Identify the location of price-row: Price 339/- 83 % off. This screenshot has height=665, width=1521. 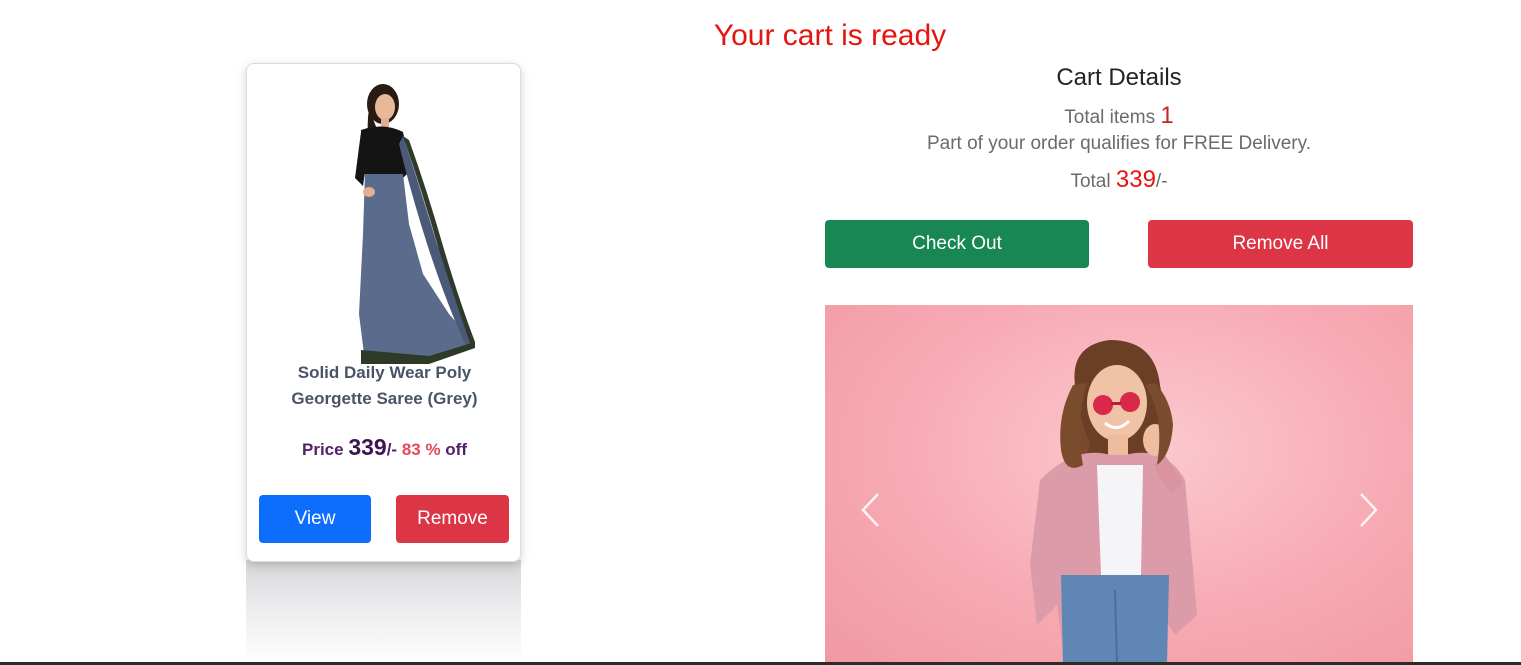
(384, 447).